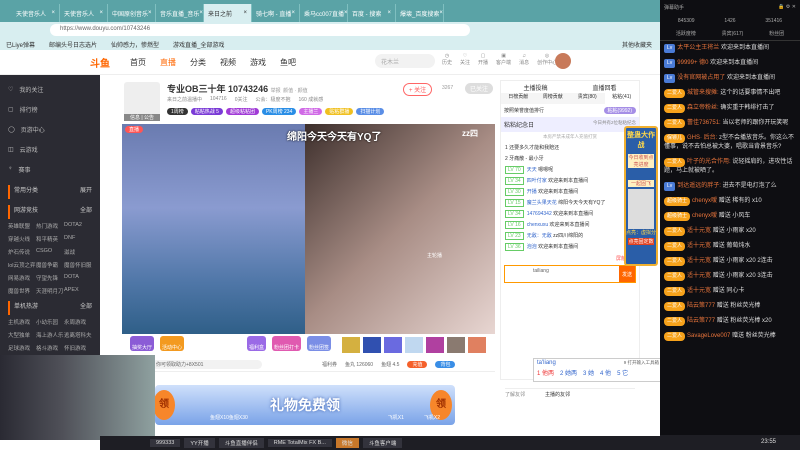  I want to click on sidebar-game-link: DOTA, so click(78, 278).